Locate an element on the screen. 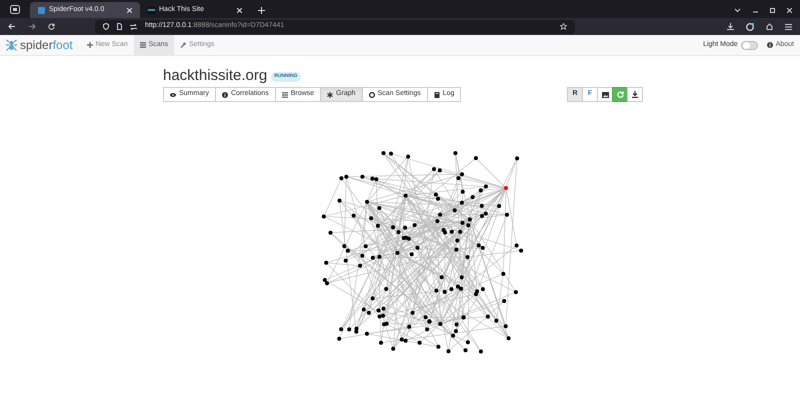  site-favicon-icon is located at coordinates (151, 10).